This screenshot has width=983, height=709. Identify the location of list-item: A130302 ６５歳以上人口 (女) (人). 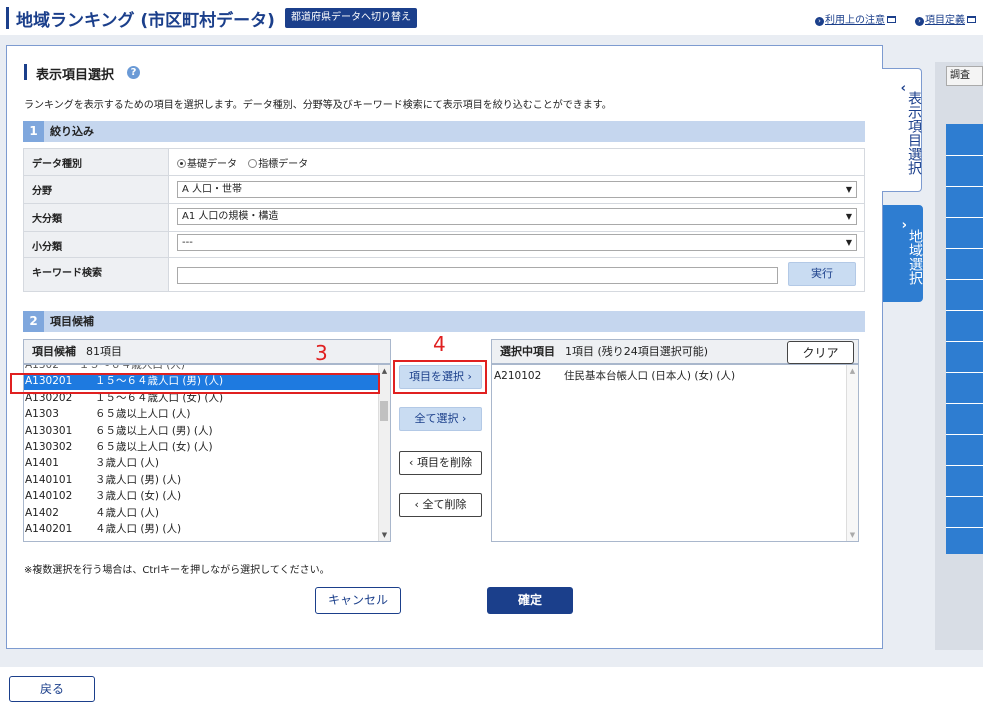
(201, 447).